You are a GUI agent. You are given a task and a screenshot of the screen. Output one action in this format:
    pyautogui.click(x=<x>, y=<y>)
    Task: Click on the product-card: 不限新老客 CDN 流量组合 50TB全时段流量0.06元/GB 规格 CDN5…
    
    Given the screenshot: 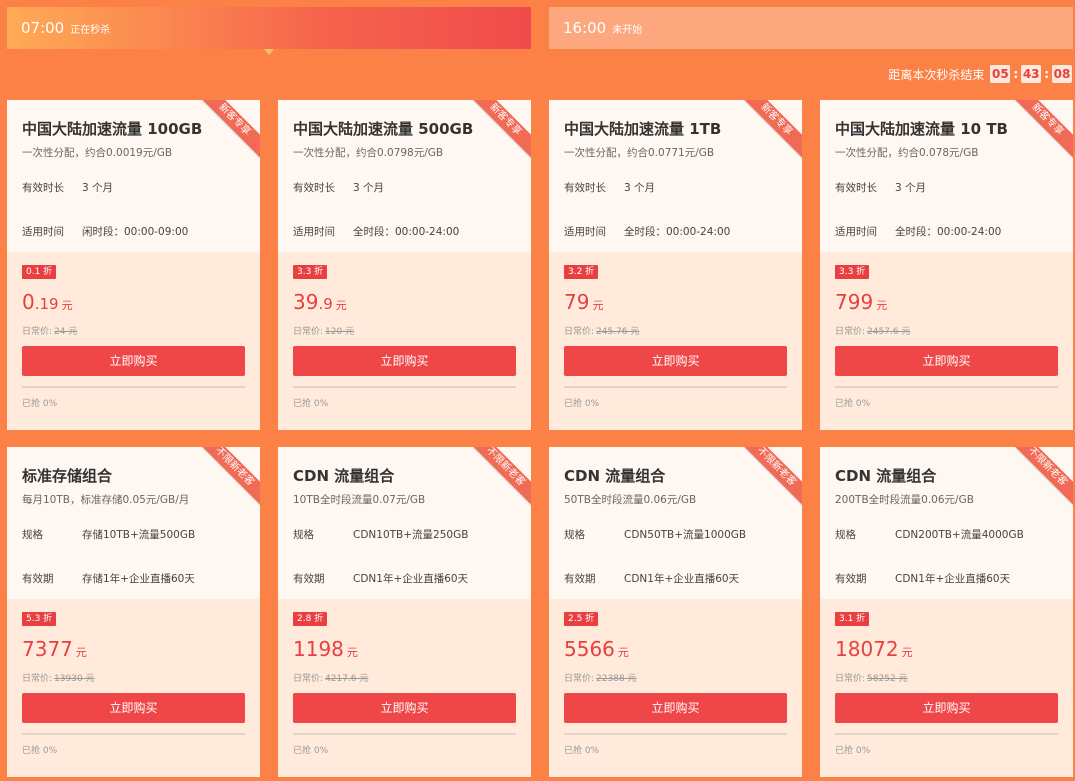 What is the action you would take?
    pyautogui.click(x=675, y=612)
    